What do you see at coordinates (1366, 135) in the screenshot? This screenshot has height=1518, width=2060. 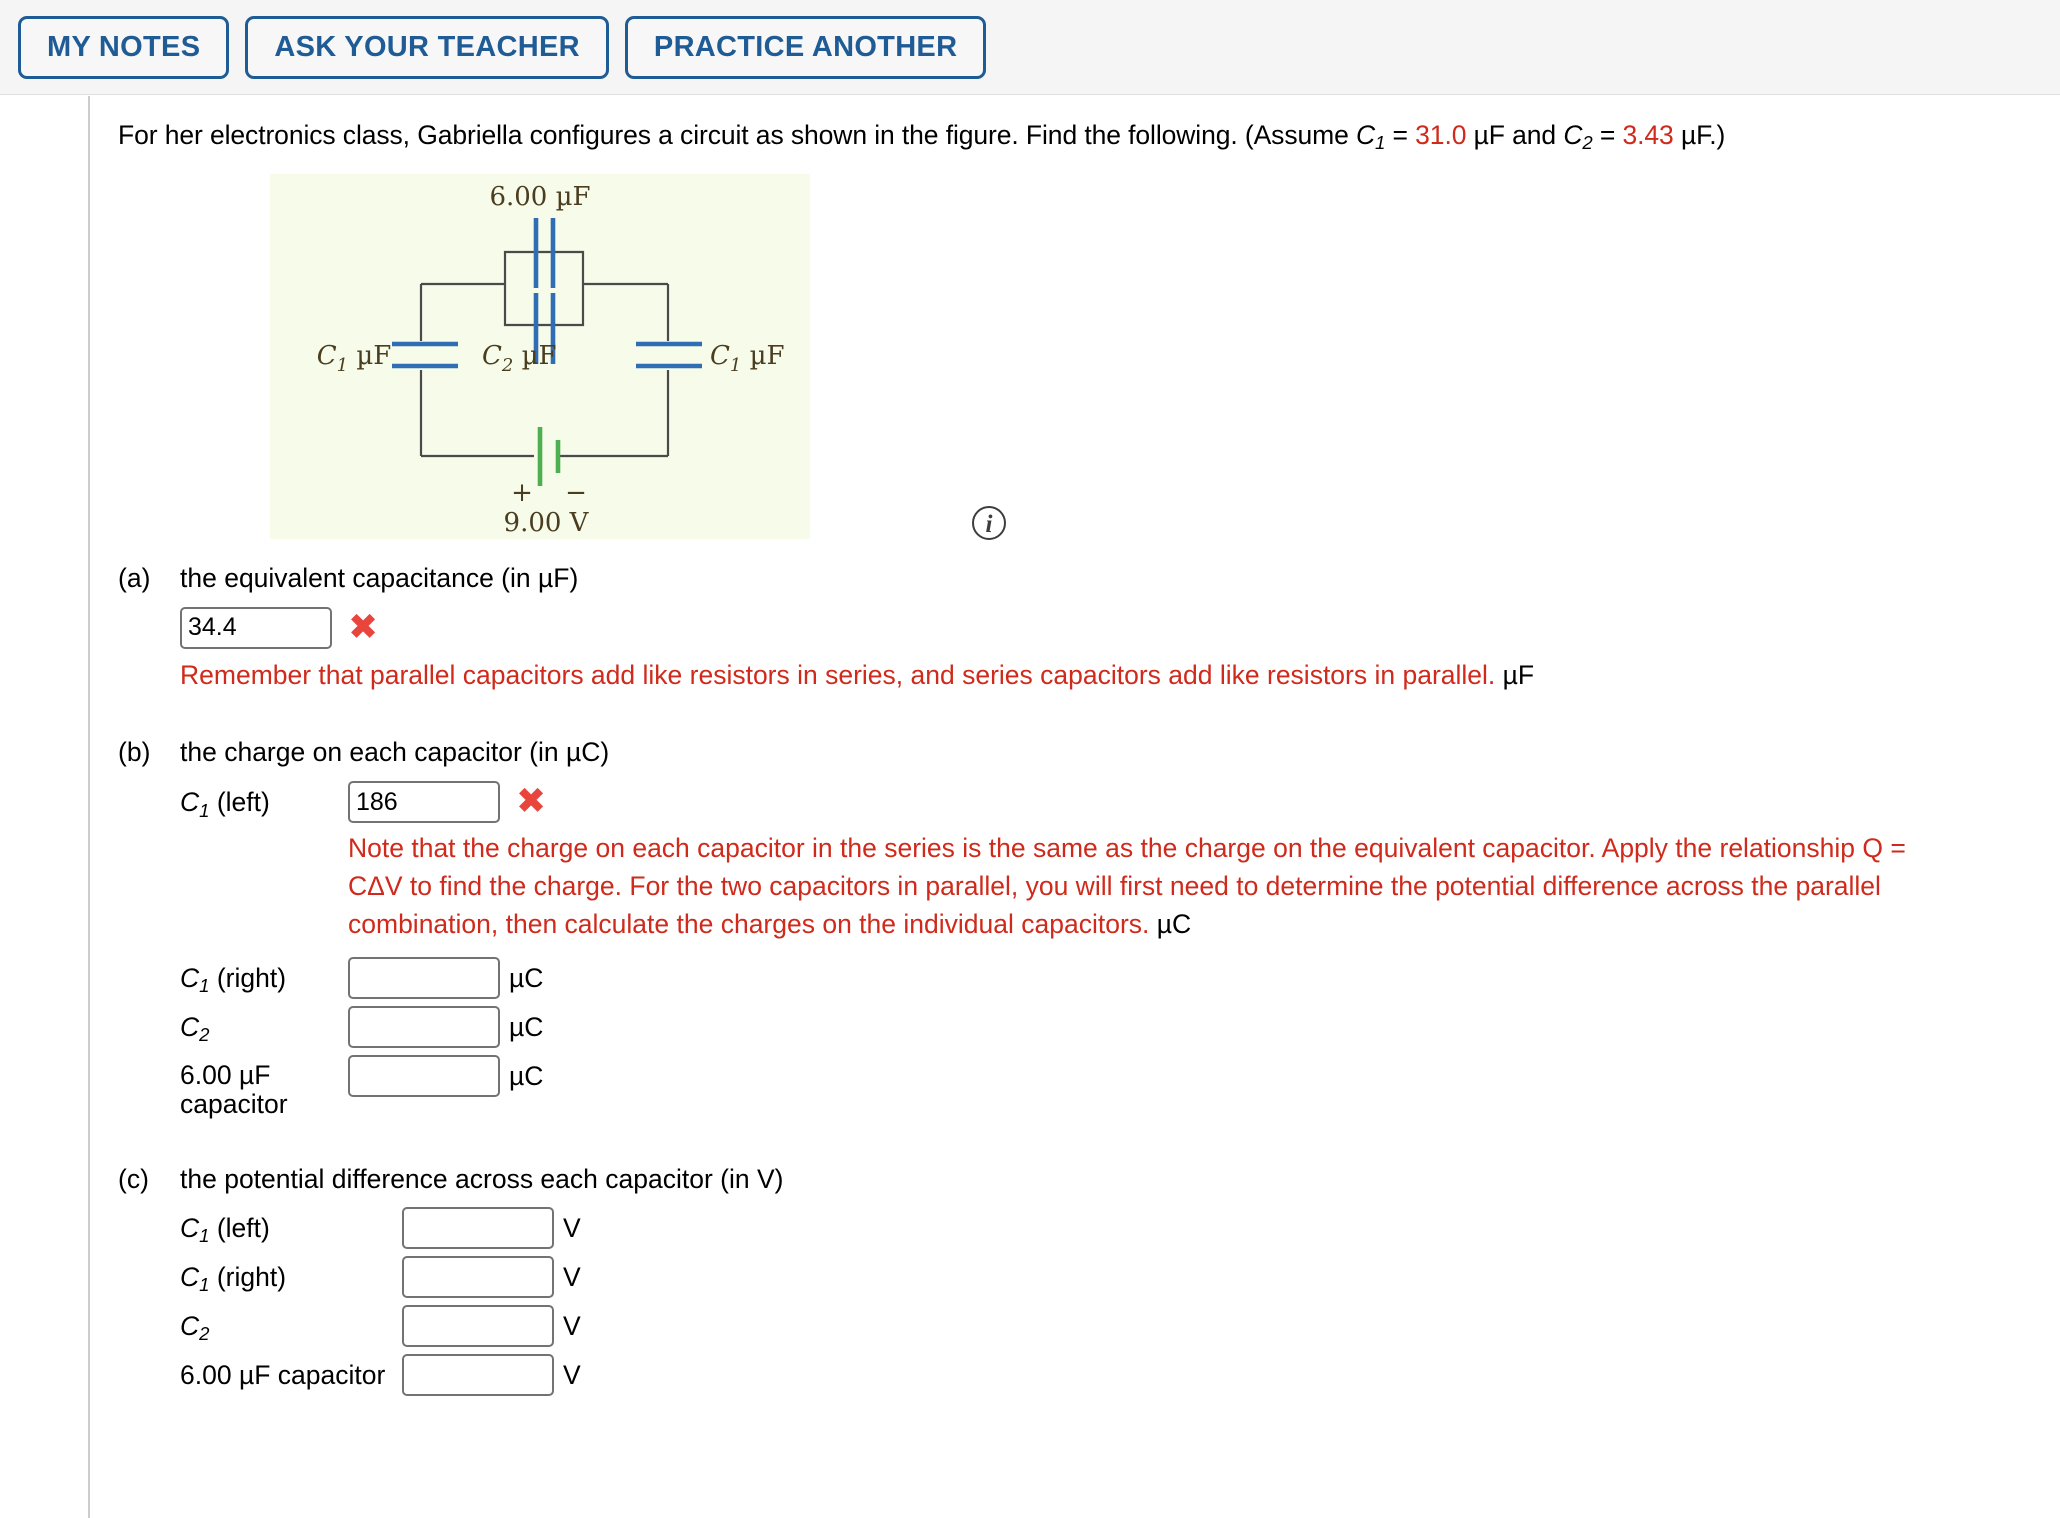 I see `c1-symbol: C` at bounding box center [1366, 135].